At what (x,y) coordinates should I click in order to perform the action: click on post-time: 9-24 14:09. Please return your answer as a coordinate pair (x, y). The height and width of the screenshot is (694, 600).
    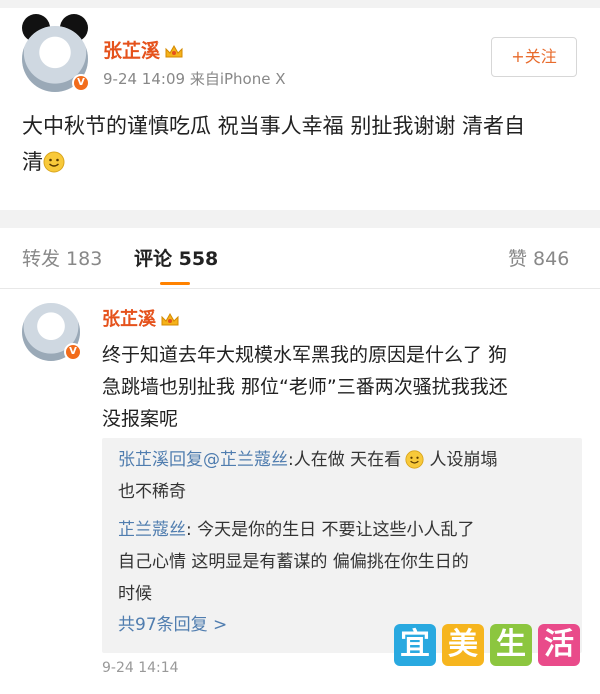
    Looking at the image, I should click on (144, 79).